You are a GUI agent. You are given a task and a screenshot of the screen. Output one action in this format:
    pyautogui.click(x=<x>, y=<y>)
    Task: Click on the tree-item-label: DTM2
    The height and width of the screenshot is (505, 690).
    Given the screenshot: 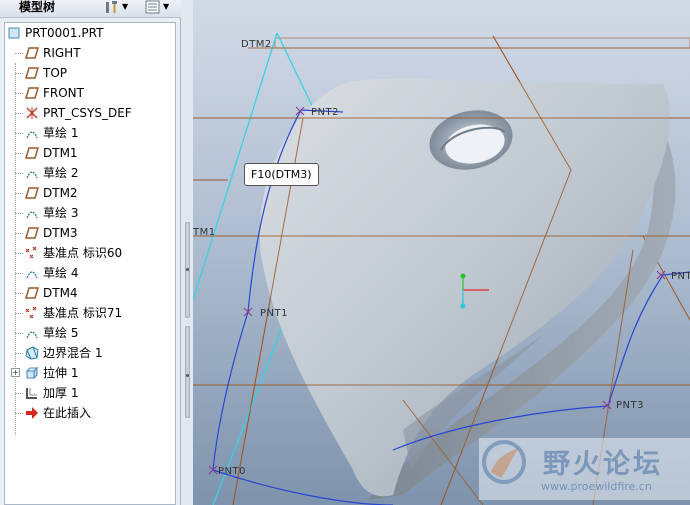 What is the action you would take?
    pyautogui.click(x=60, y=193)
    